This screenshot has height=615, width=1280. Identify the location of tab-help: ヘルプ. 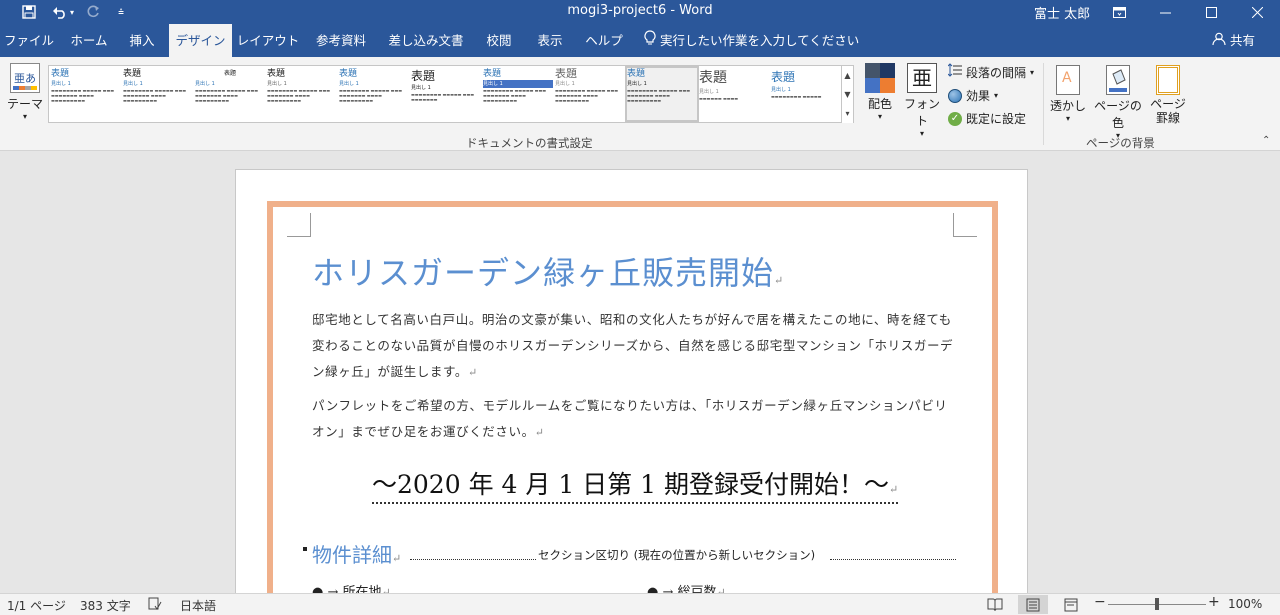
(604, 40).